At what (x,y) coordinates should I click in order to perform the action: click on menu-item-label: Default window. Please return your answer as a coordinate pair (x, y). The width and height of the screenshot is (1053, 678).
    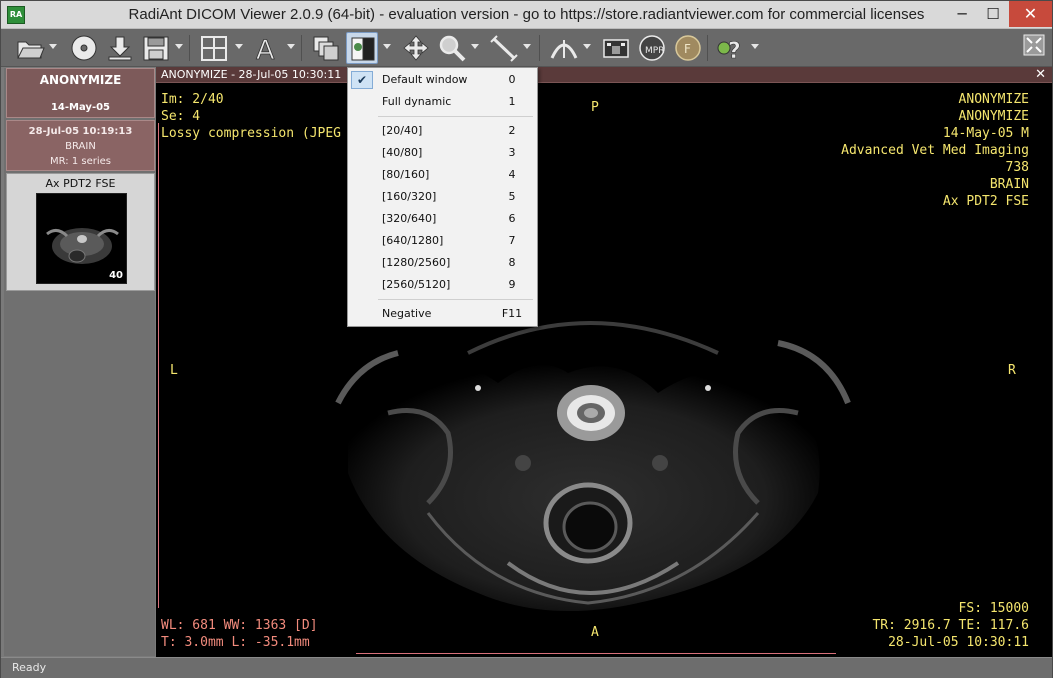
    Looking at the image, I should click on (425, 79).